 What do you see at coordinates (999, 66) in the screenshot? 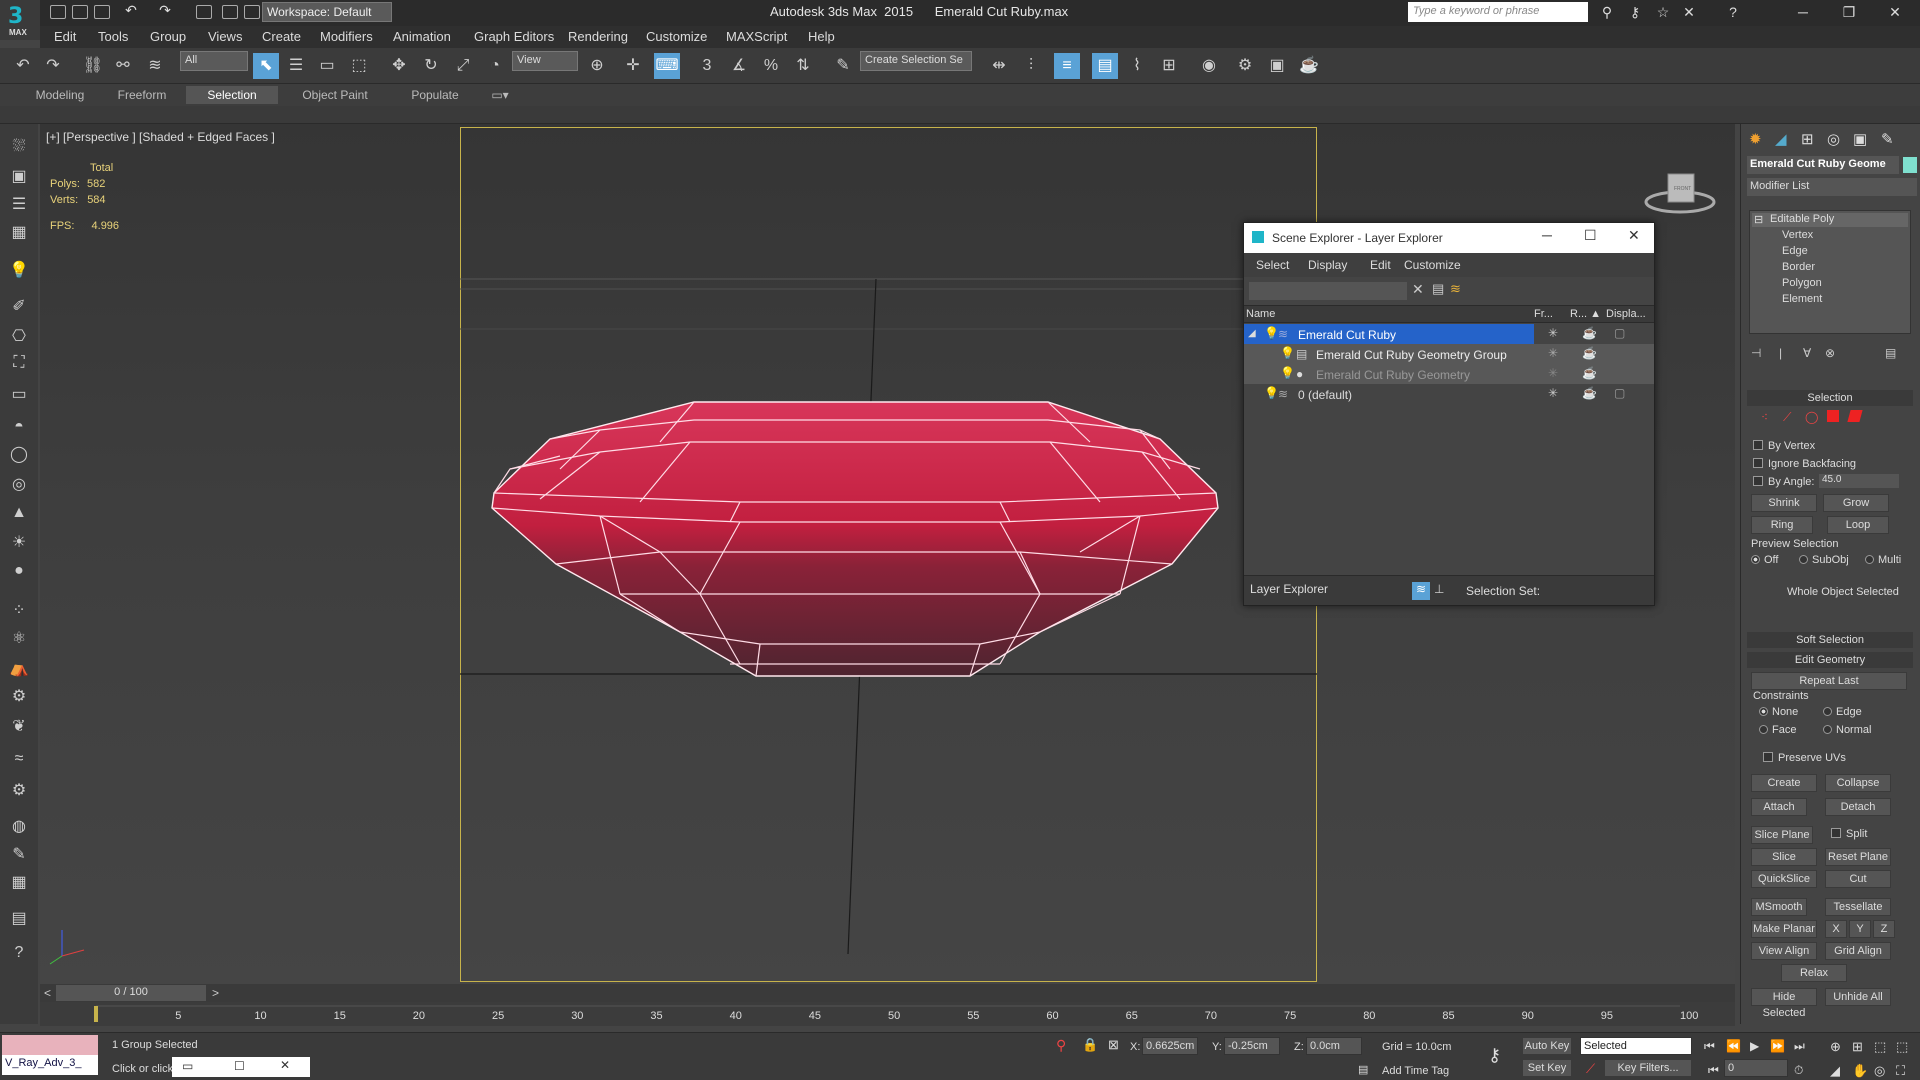
I see `mirror-icon: ⇹` at bounding box center [999, 66].